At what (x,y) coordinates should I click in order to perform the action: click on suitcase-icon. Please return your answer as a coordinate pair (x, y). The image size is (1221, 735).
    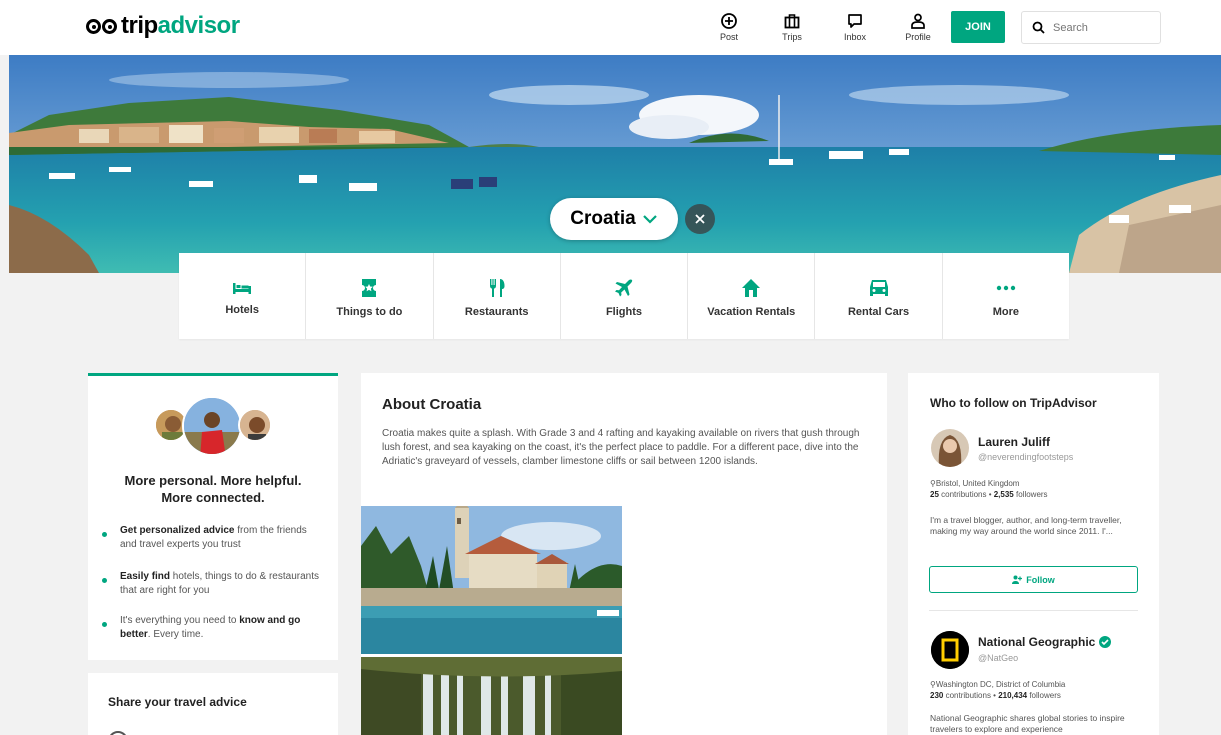
    Looking at the image, I should click on (792, 21).